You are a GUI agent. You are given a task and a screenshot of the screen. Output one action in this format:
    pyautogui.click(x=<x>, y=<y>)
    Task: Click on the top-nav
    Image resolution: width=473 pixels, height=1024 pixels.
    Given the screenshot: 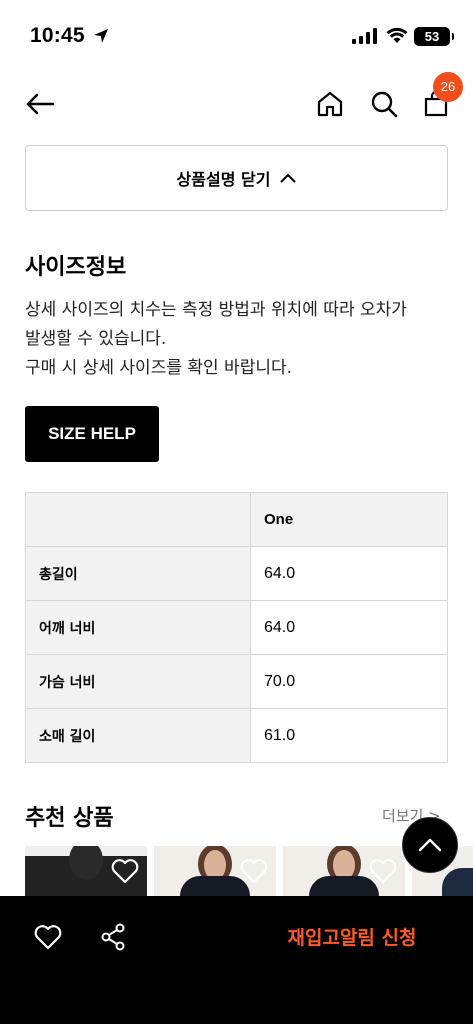 What is the action you would take?
    pyautogui.click(x=236, y=104)
    